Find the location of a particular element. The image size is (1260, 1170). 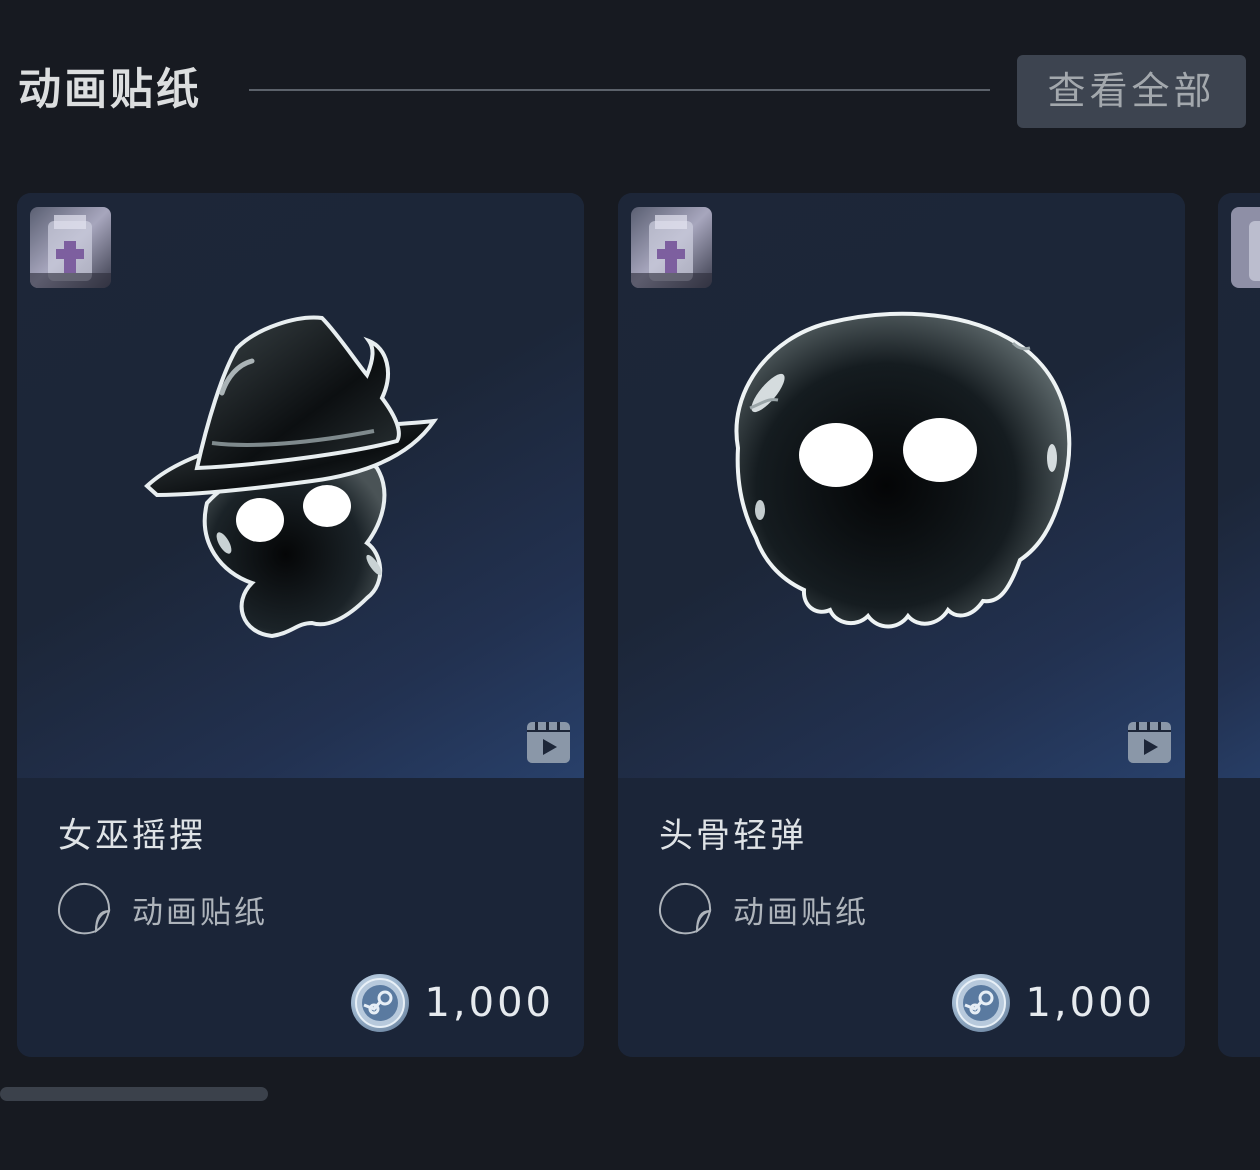

scrollbar-thumb is located at coordinates (134, 1094).